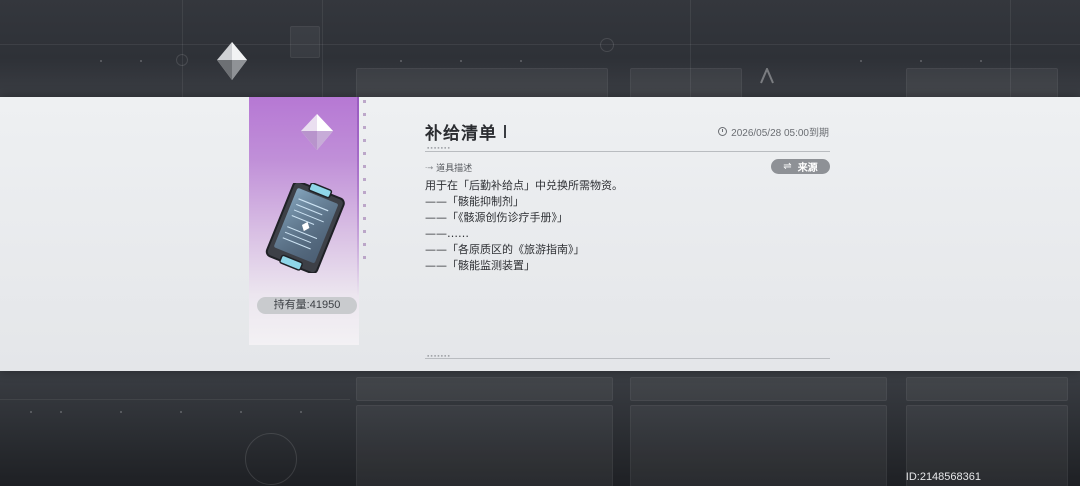 The image size is (1080, 486). Describe the element at coordinates (317, 132) in the screenshot. I see `gem-icon` at that location.